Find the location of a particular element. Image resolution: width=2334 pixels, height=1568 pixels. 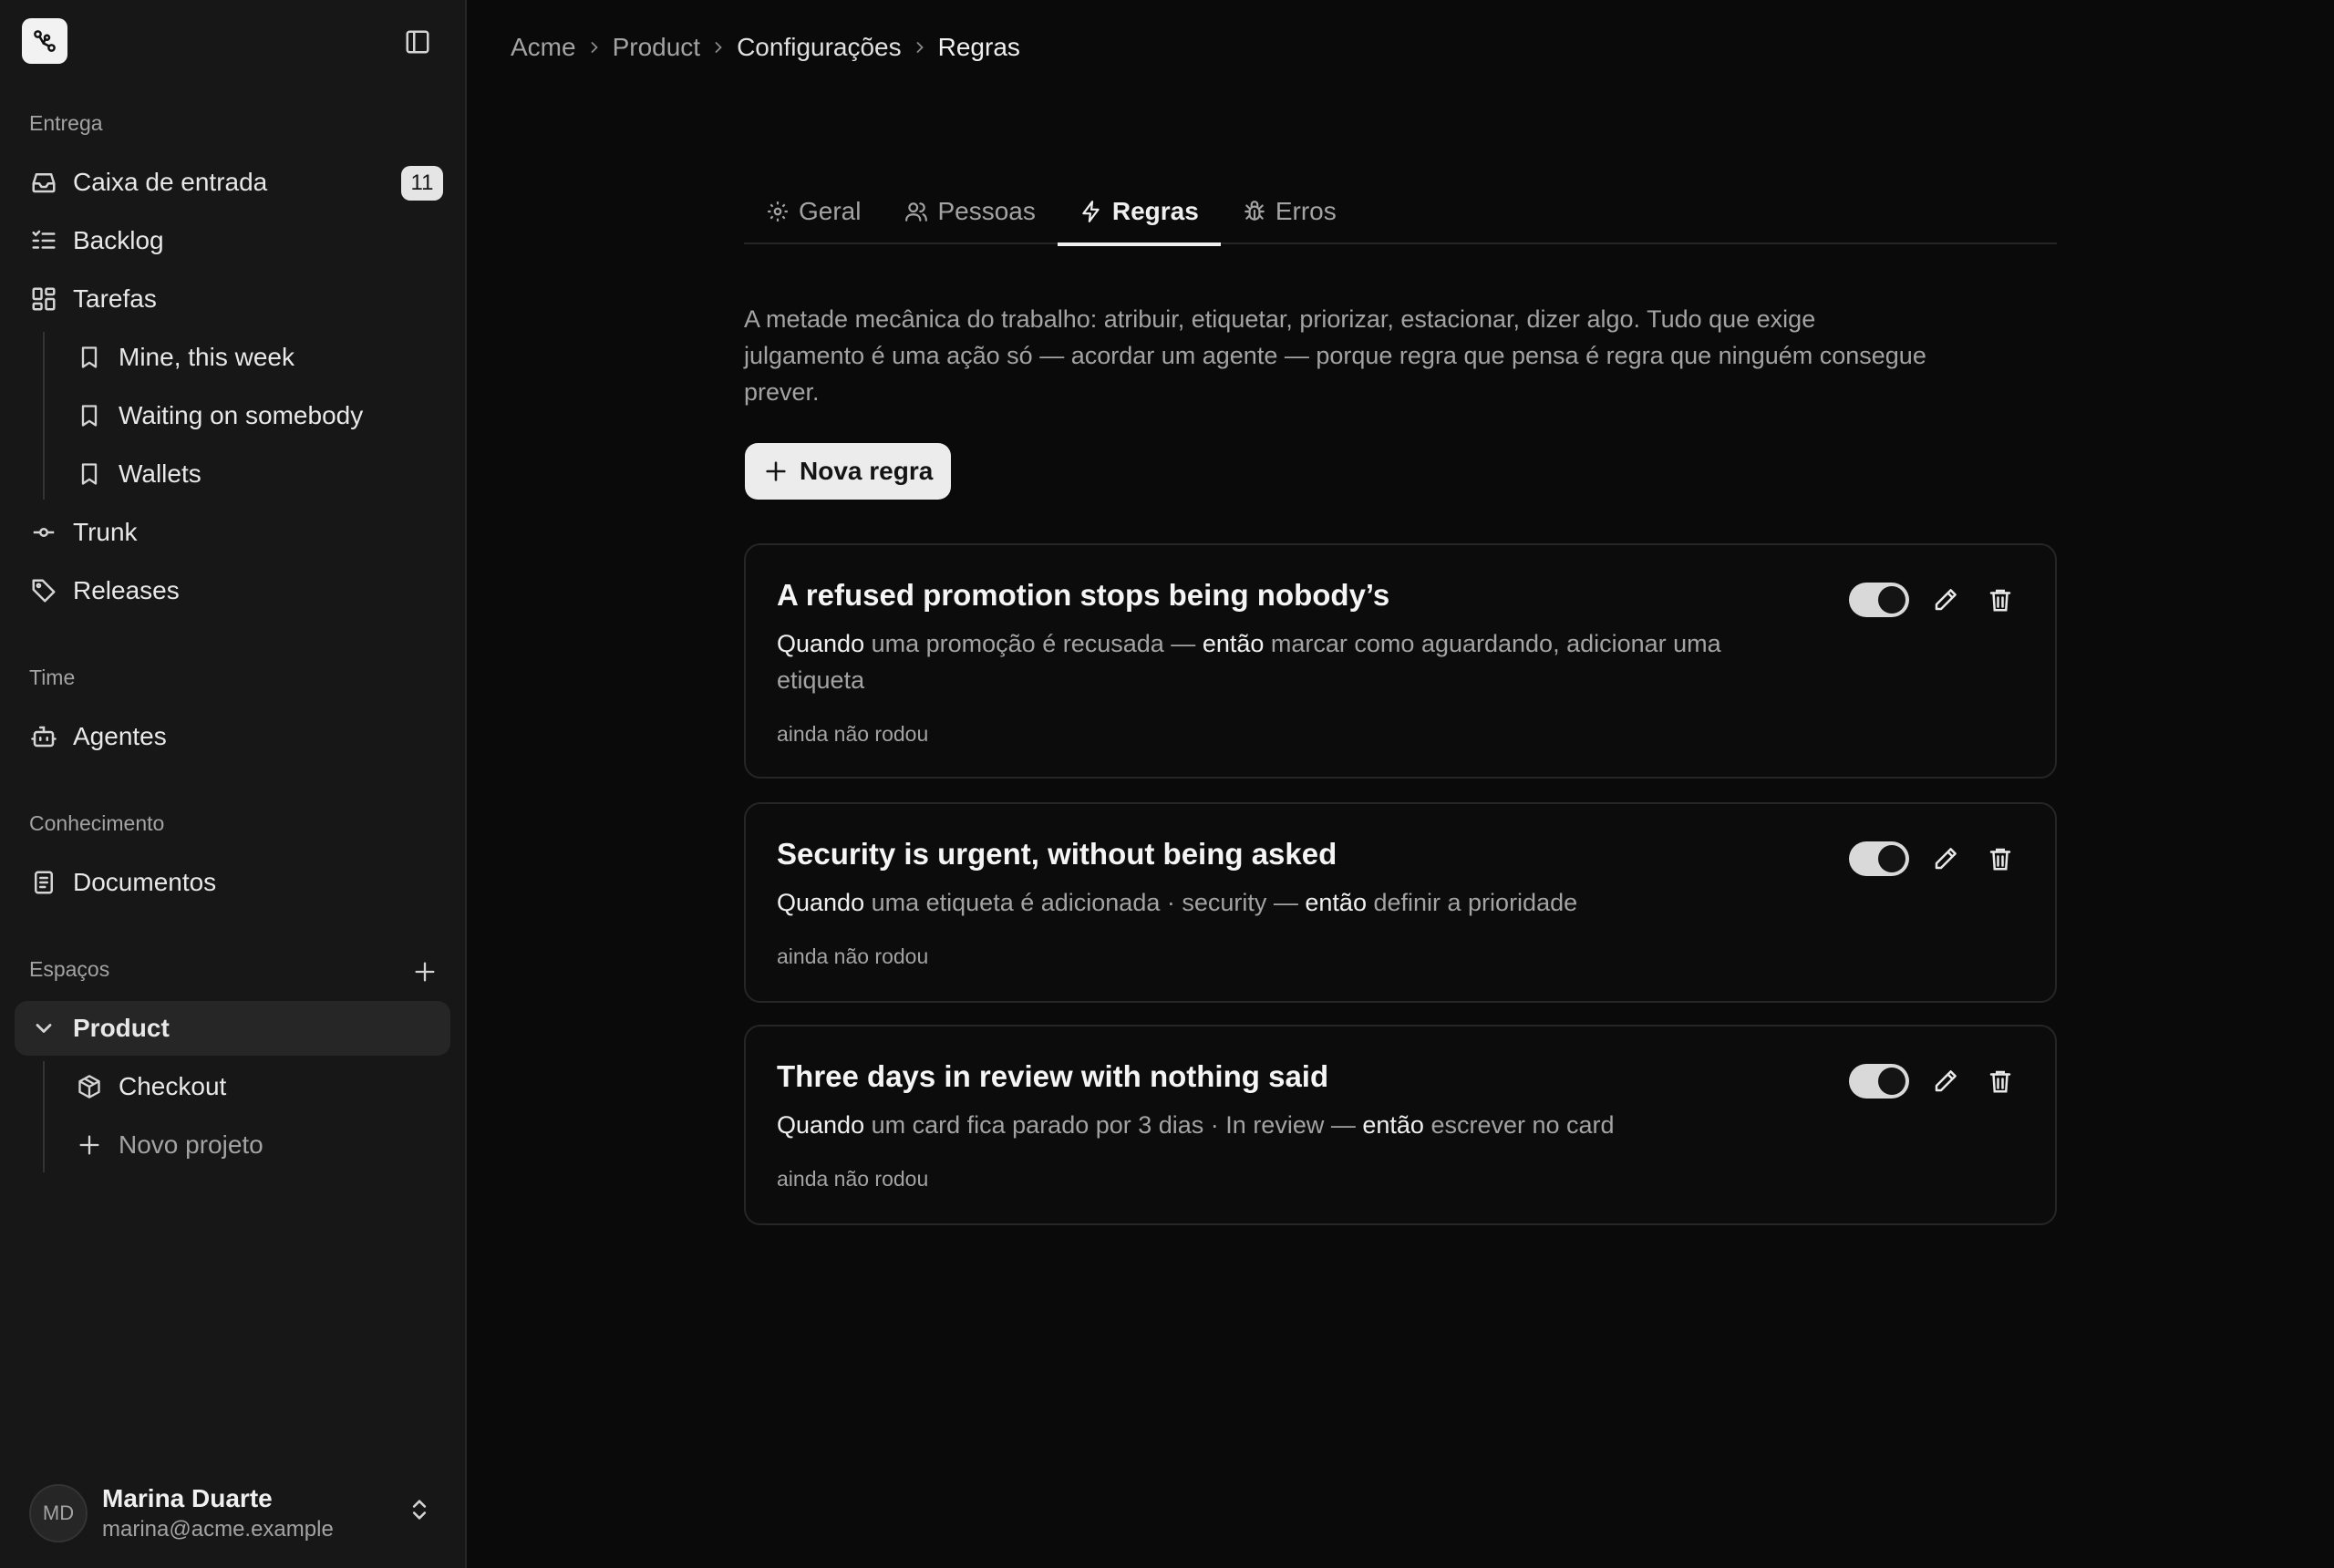

rule-title: Three days in review with nothing said is located at coordinates (1053, 1076).